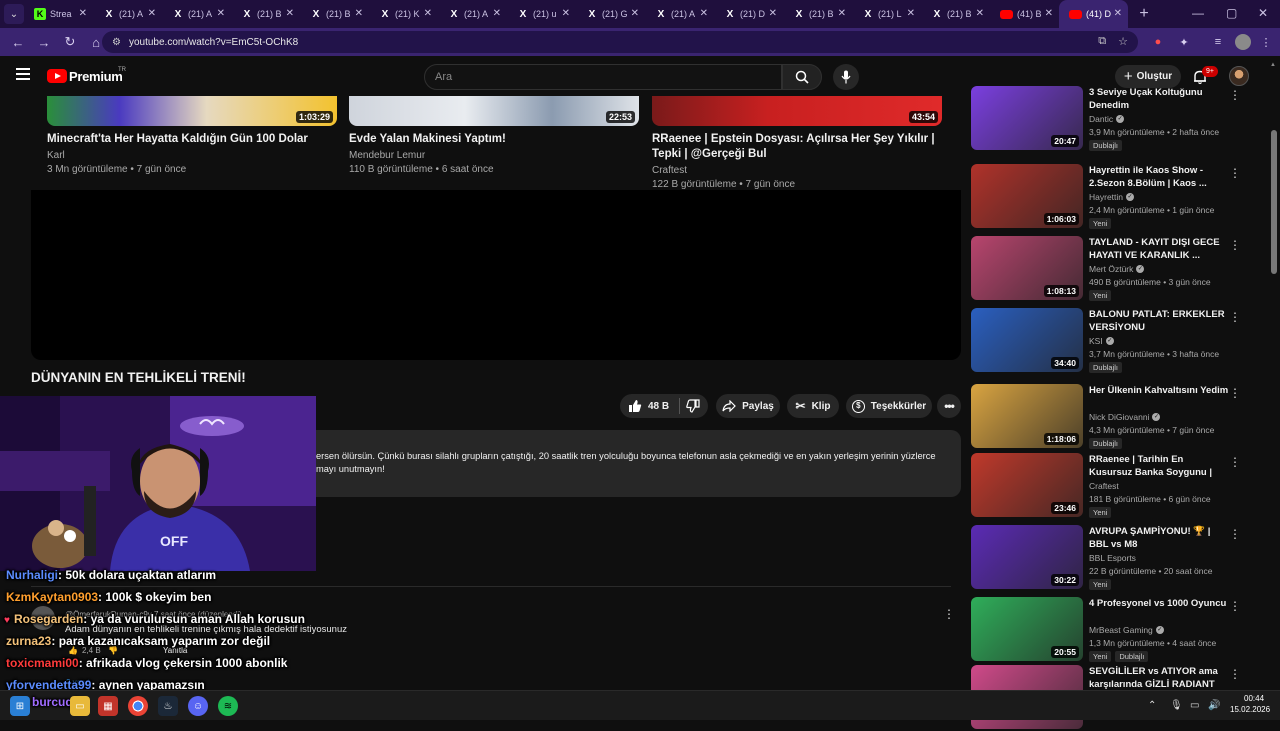  Describe the element at coordinates (1096, 341) in the screenshot. I see `channel-name: KSI` at that location.